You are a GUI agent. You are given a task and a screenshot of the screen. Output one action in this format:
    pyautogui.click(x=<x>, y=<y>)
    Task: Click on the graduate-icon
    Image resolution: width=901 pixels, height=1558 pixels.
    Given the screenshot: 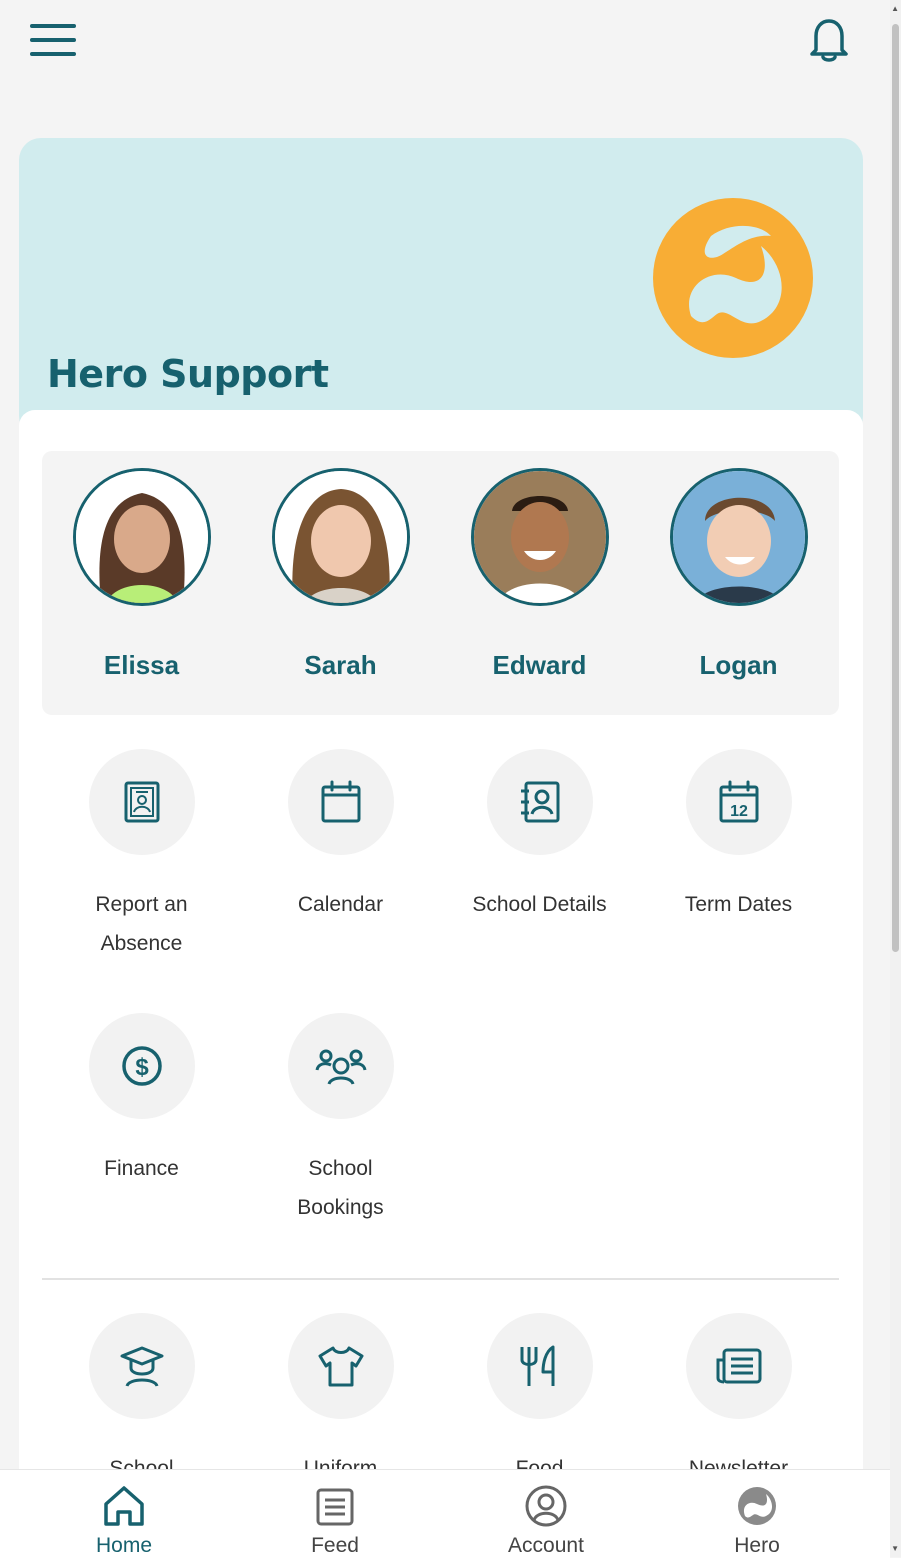 What is the action you would take?
    pyautogui.click(x=141, y=1366)
    